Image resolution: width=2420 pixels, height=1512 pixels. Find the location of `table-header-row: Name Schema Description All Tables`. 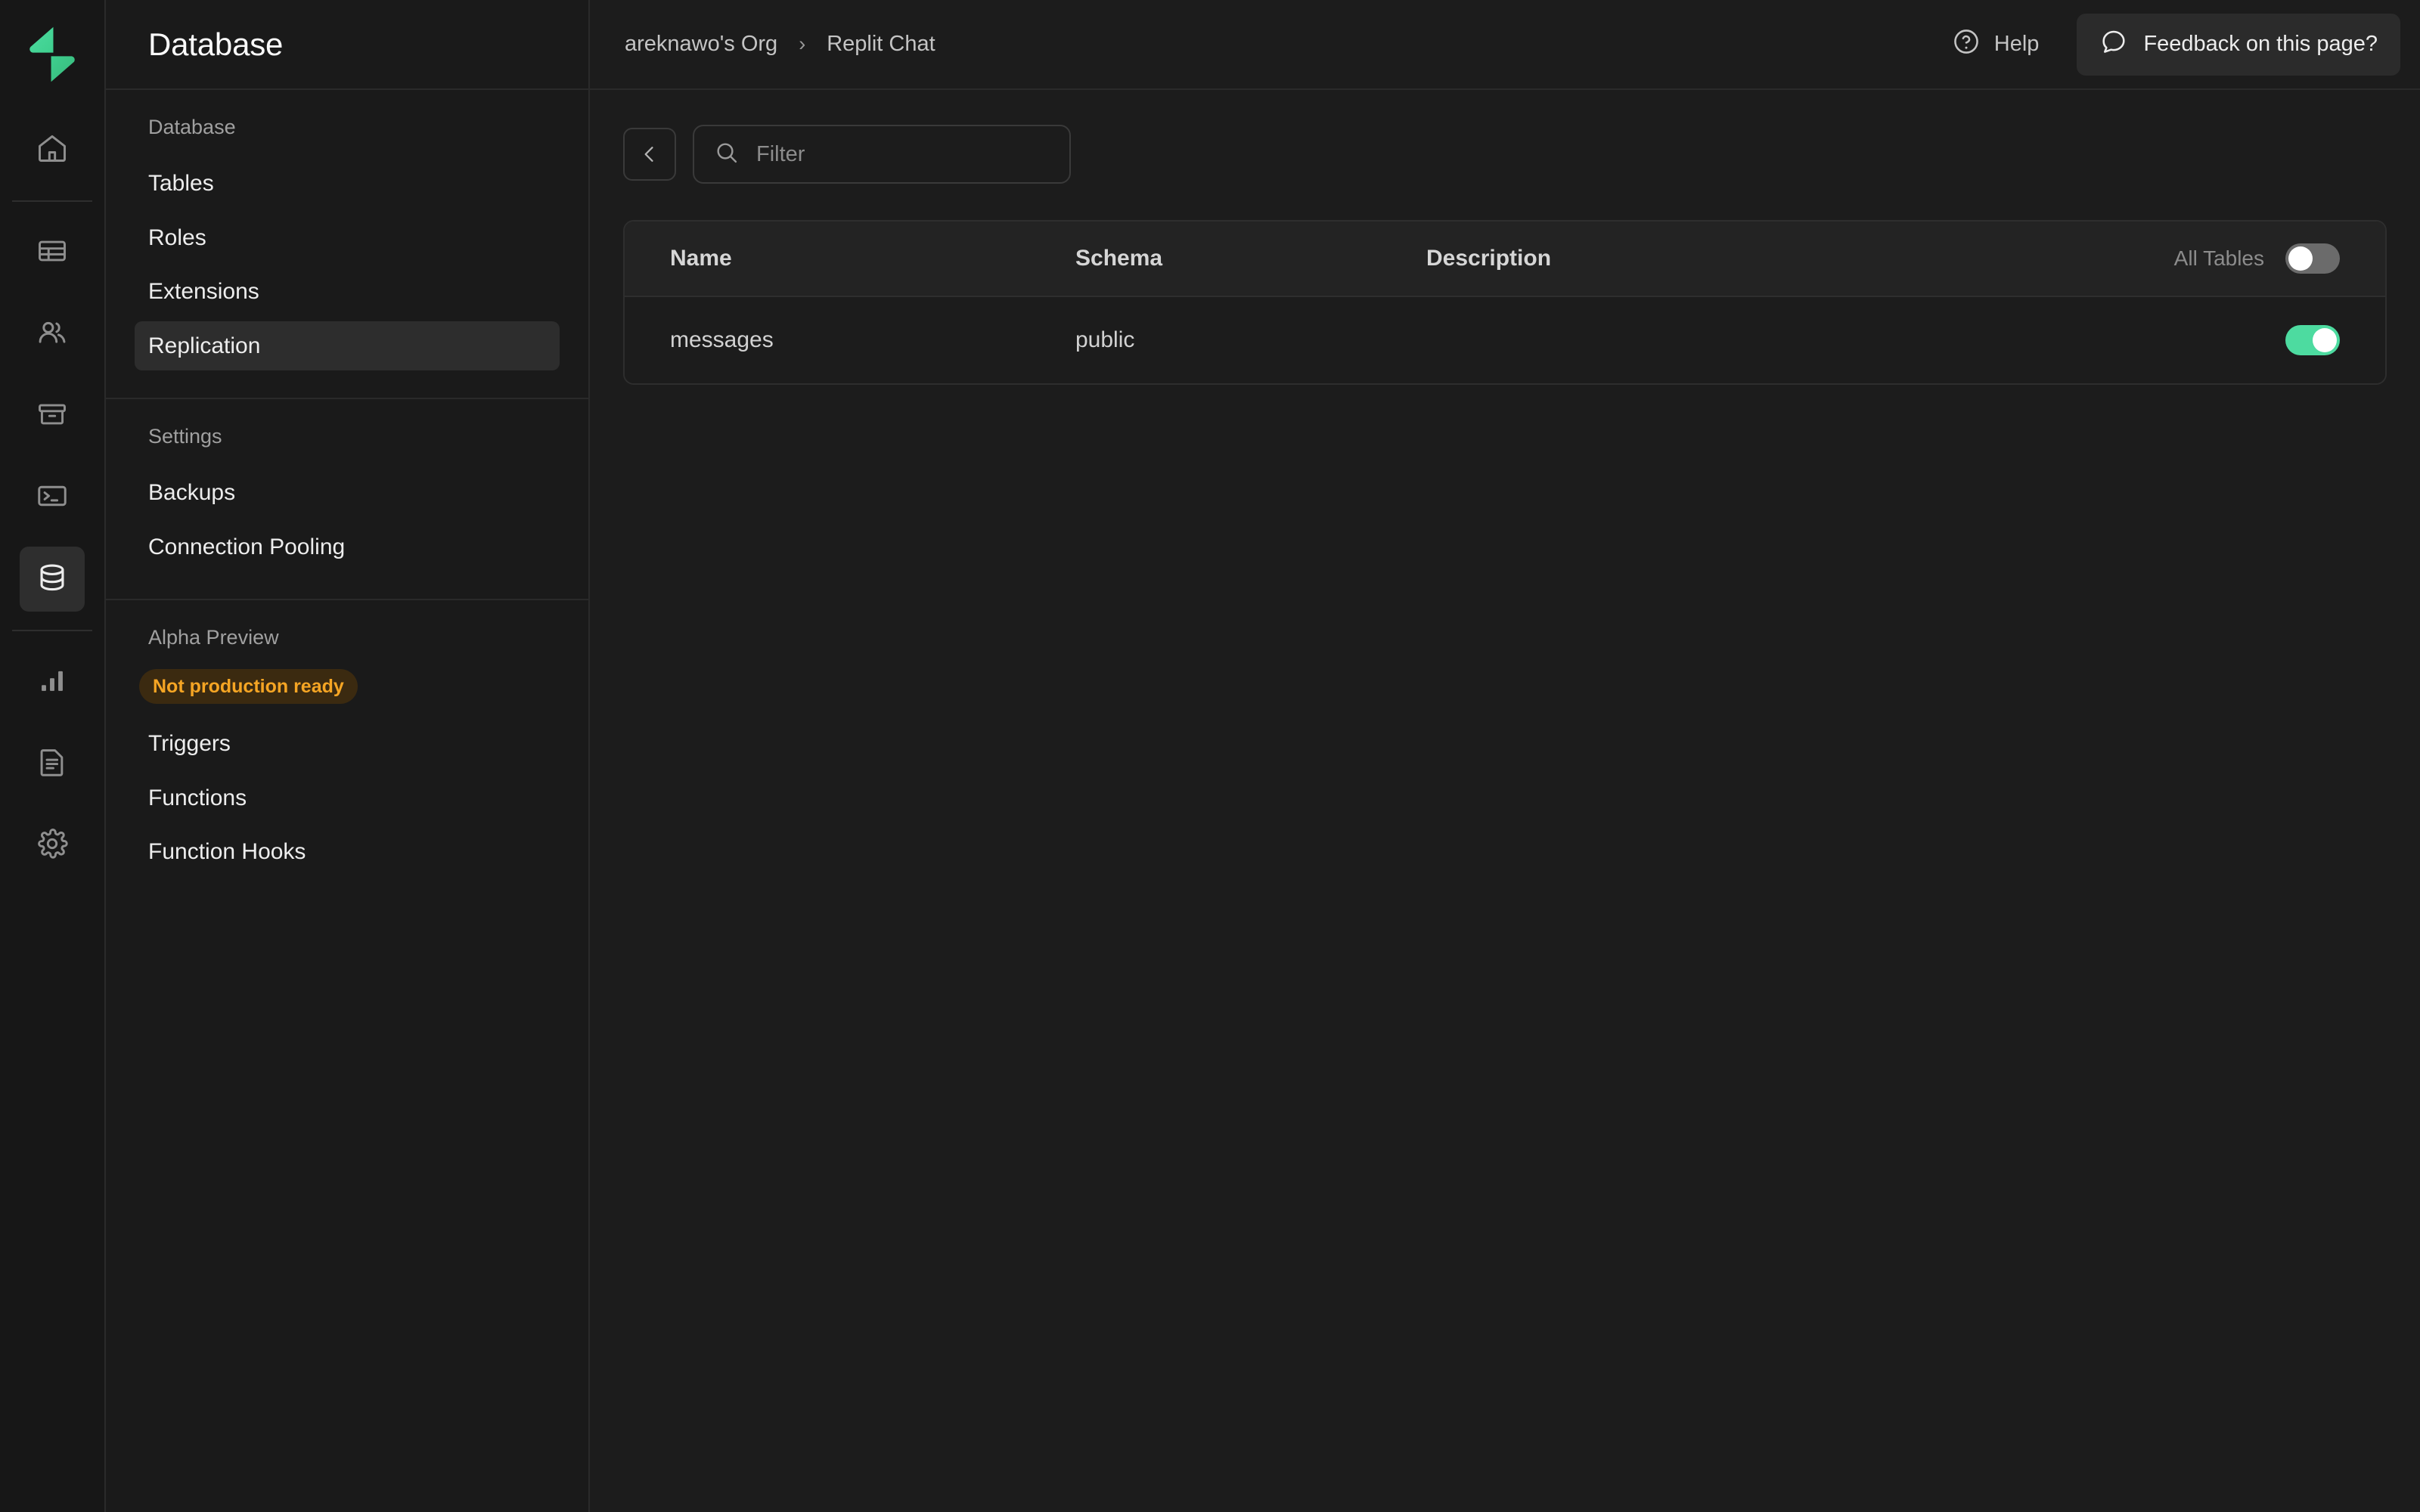

table-header-row: Name Schema Description All Tables is located at coordinates (1505, 259).